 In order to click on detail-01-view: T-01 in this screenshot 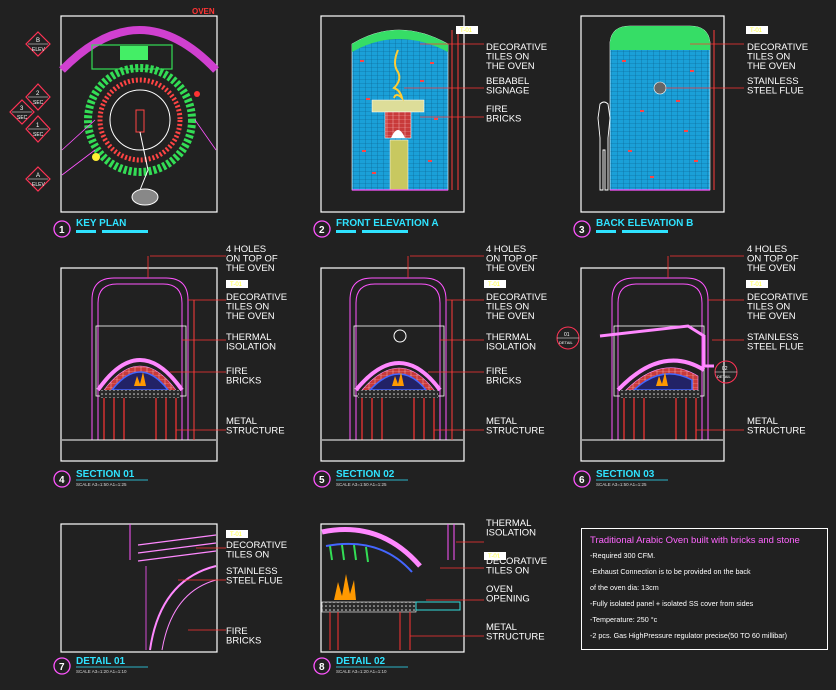, I will do `click(154, 588)`.